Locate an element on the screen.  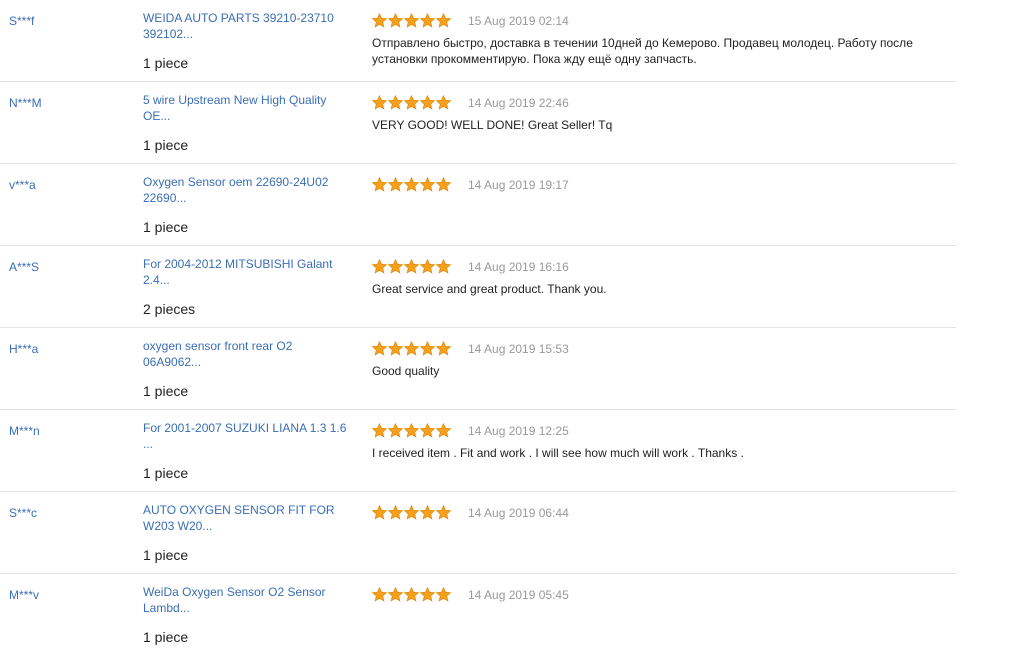
review-date: 14 Aug 2019 16:16 is located at coordinates (518, 267).